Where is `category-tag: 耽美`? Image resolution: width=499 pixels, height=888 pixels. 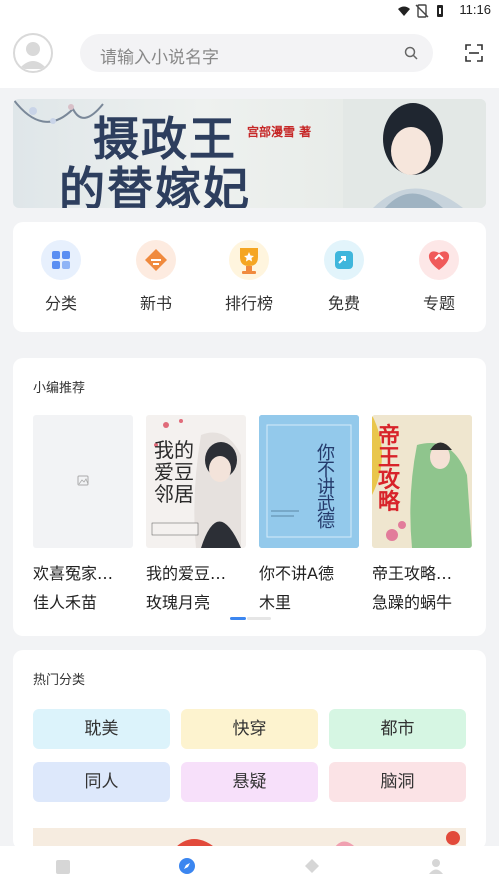
category-tag: 耽美 is located at coordinates (101, 729).